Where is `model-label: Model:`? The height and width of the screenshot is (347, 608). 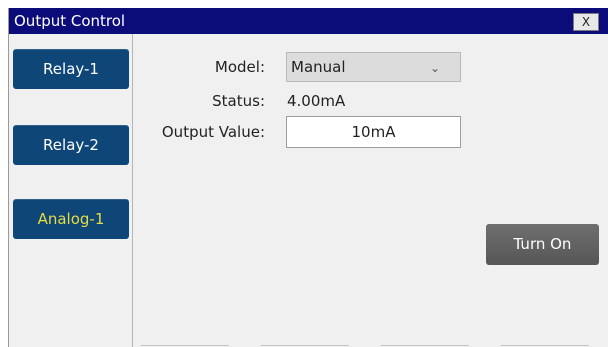 model-label: Model: is located at coordinates (239, 67).